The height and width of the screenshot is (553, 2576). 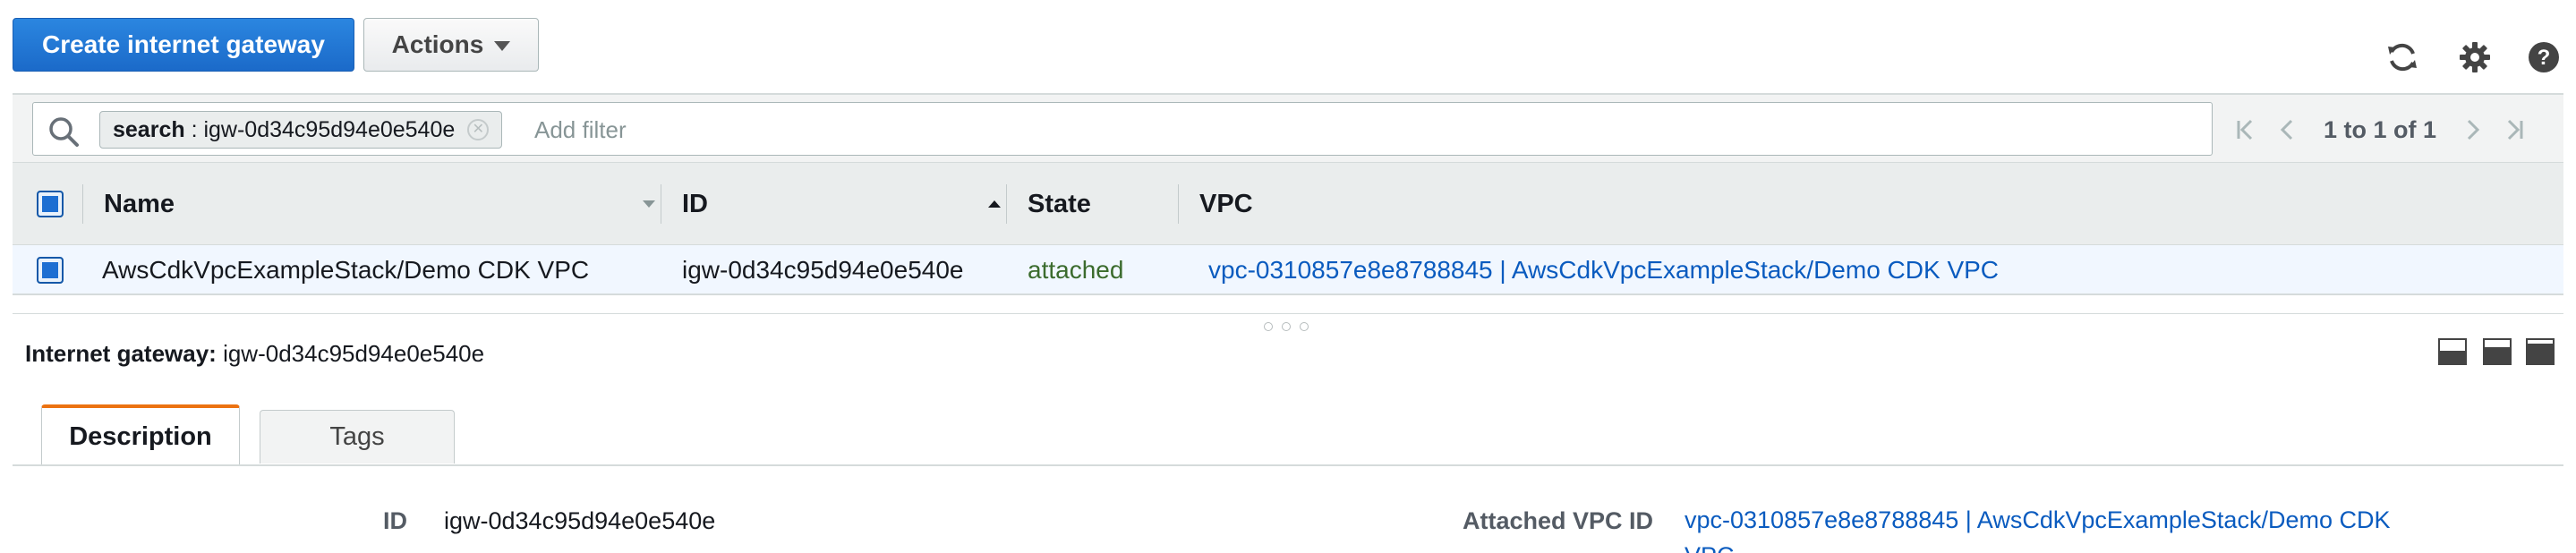 I want to click on tab-tags: Tags, so click(x=357, y=437).